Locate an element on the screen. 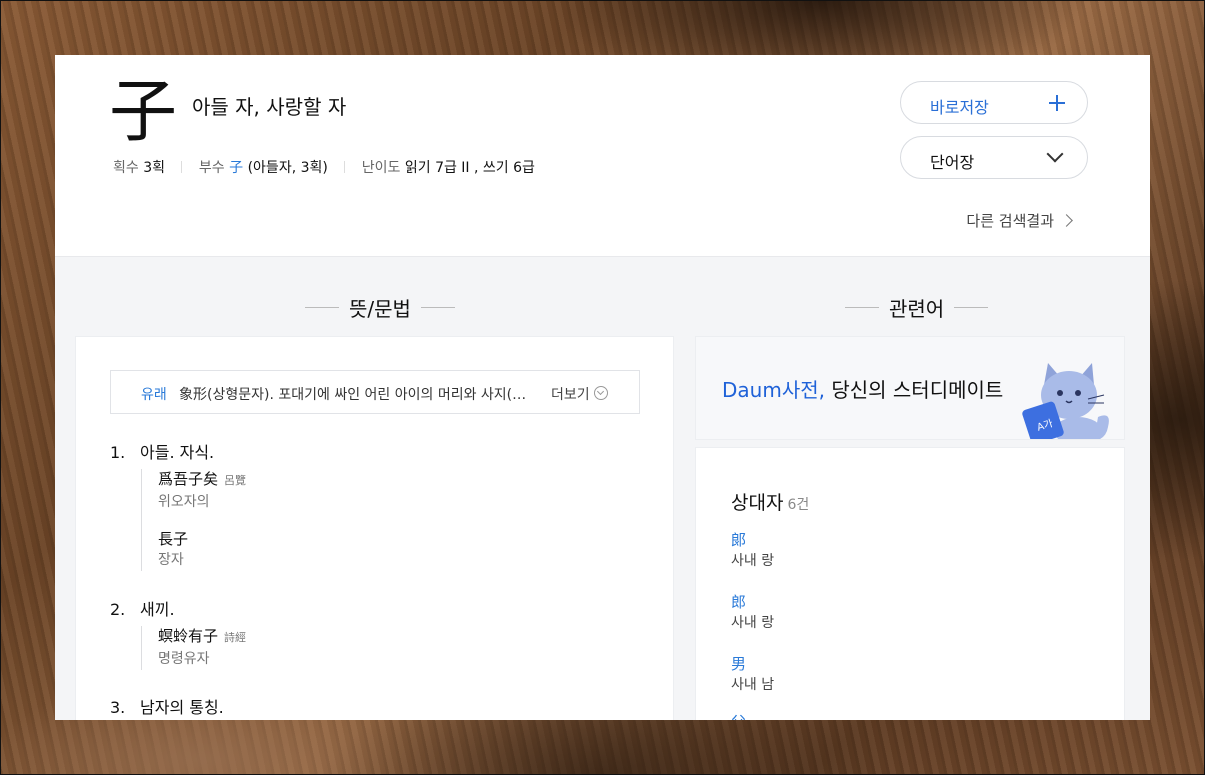 Image resolution: width=1205 pixels, height=775 pixels. section-title-related: 관련어 is located at coordinates (916, 307).